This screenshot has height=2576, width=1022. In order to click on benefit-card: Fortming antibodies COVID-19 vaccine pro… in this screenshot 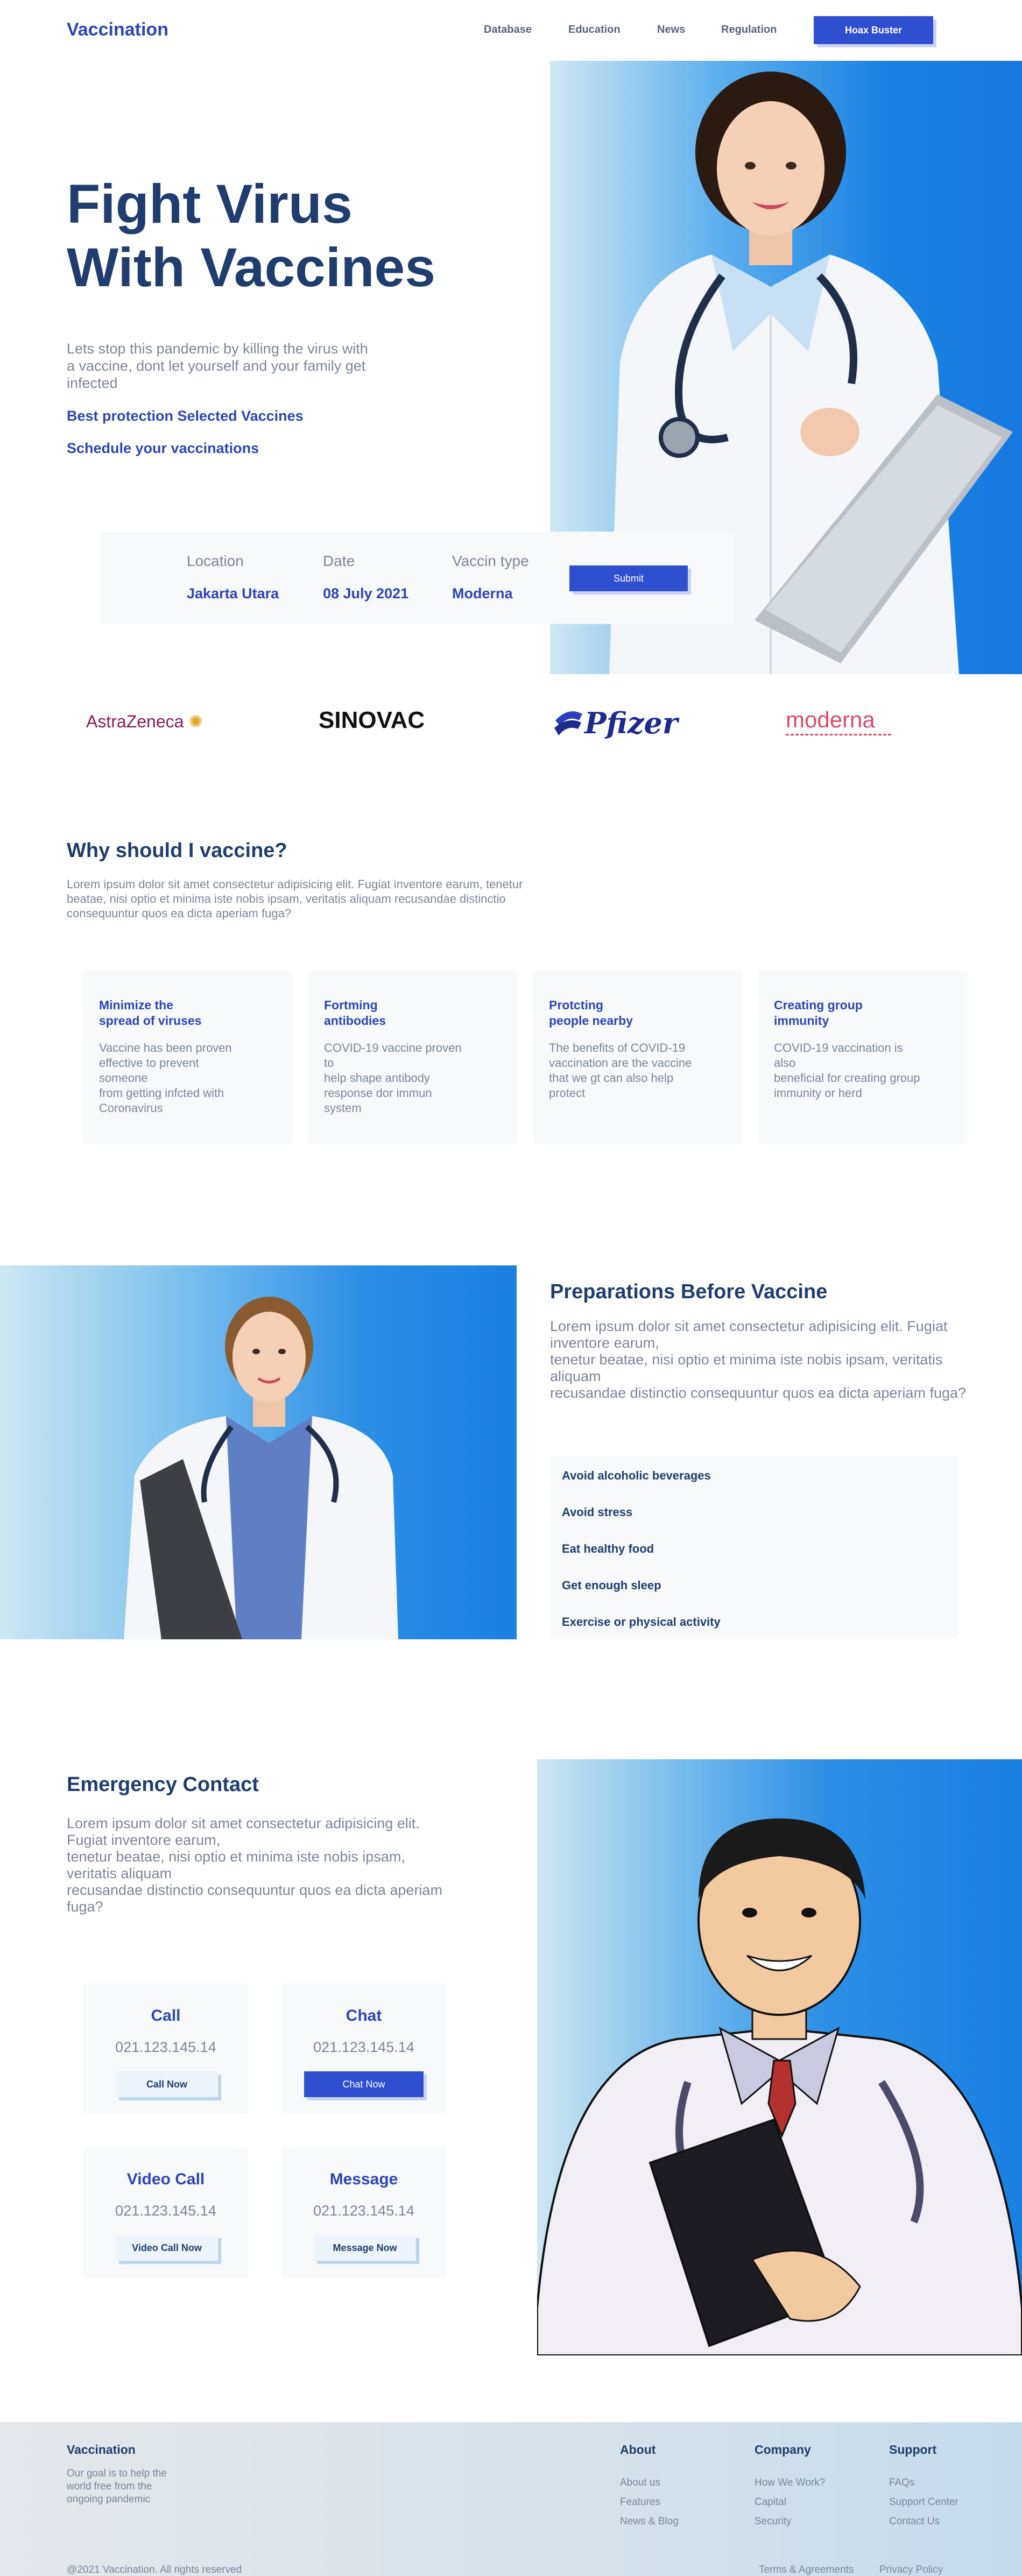, I will do `click(413, 1057)`.